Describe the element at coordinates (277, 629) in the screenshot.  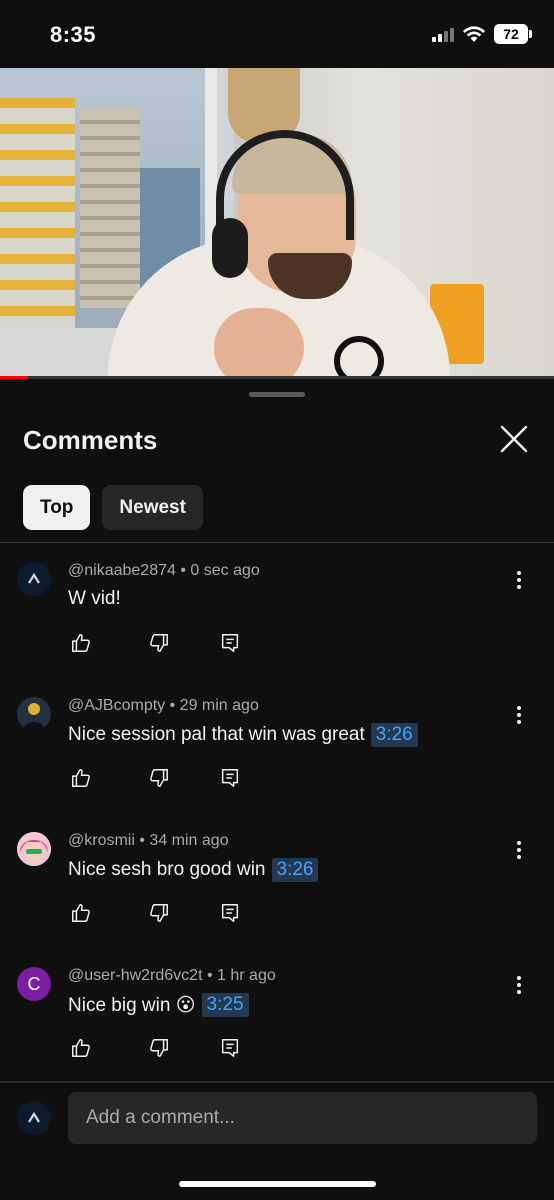
I see `comment-item: @nikaabe2874 • 0 sec ago W vid!` at that location.